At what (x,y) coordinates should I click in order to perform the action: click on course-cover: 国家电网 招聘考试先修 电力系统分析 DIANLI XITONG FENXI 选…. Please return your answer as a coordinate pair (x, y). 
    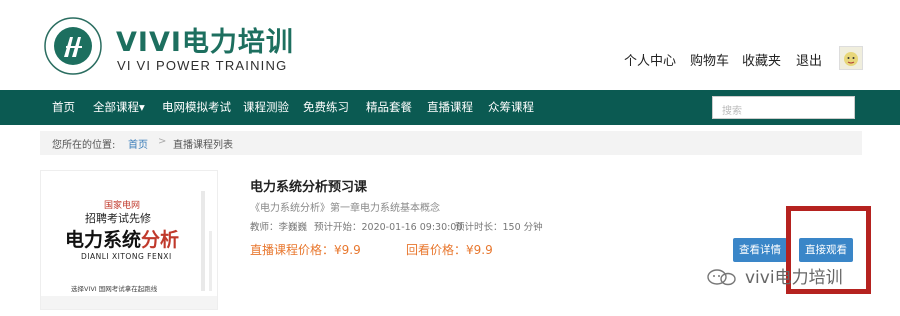
    Looking at the image, I should click on (129, 240).